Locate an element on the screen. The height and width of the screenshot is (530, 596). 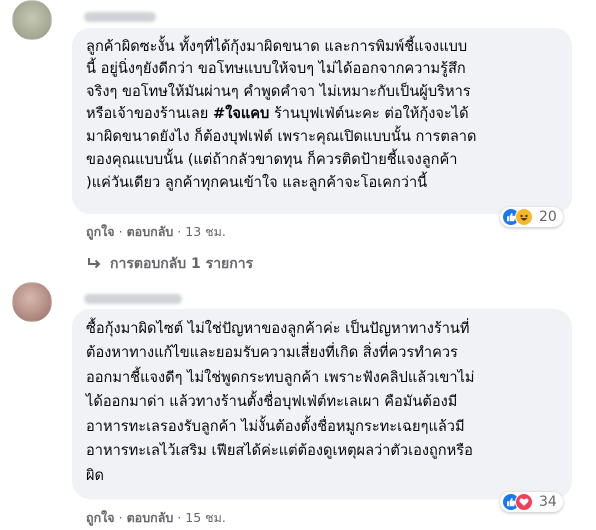
reaction-count: 20 is located at coordinates (548, 217).